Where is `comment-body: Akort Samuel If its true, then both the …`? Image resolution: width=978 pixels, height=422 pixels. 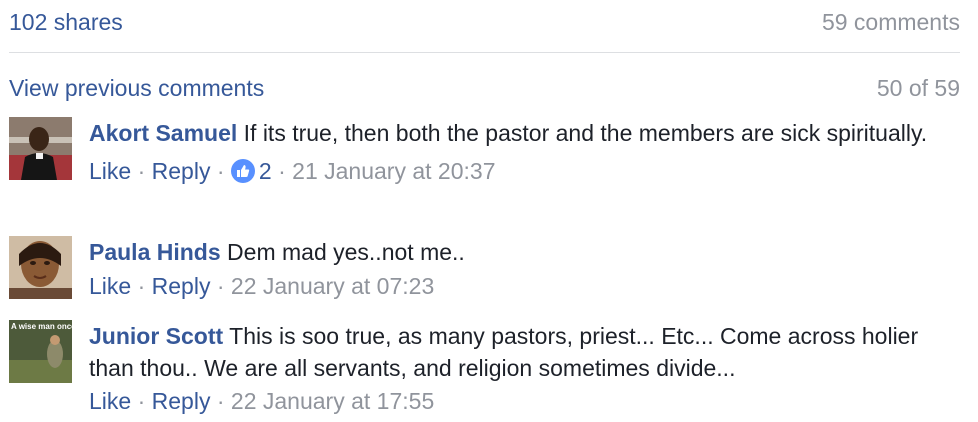
comment-body: Akort Samuel If its true, then both the … is located at coordinates (519, 152).